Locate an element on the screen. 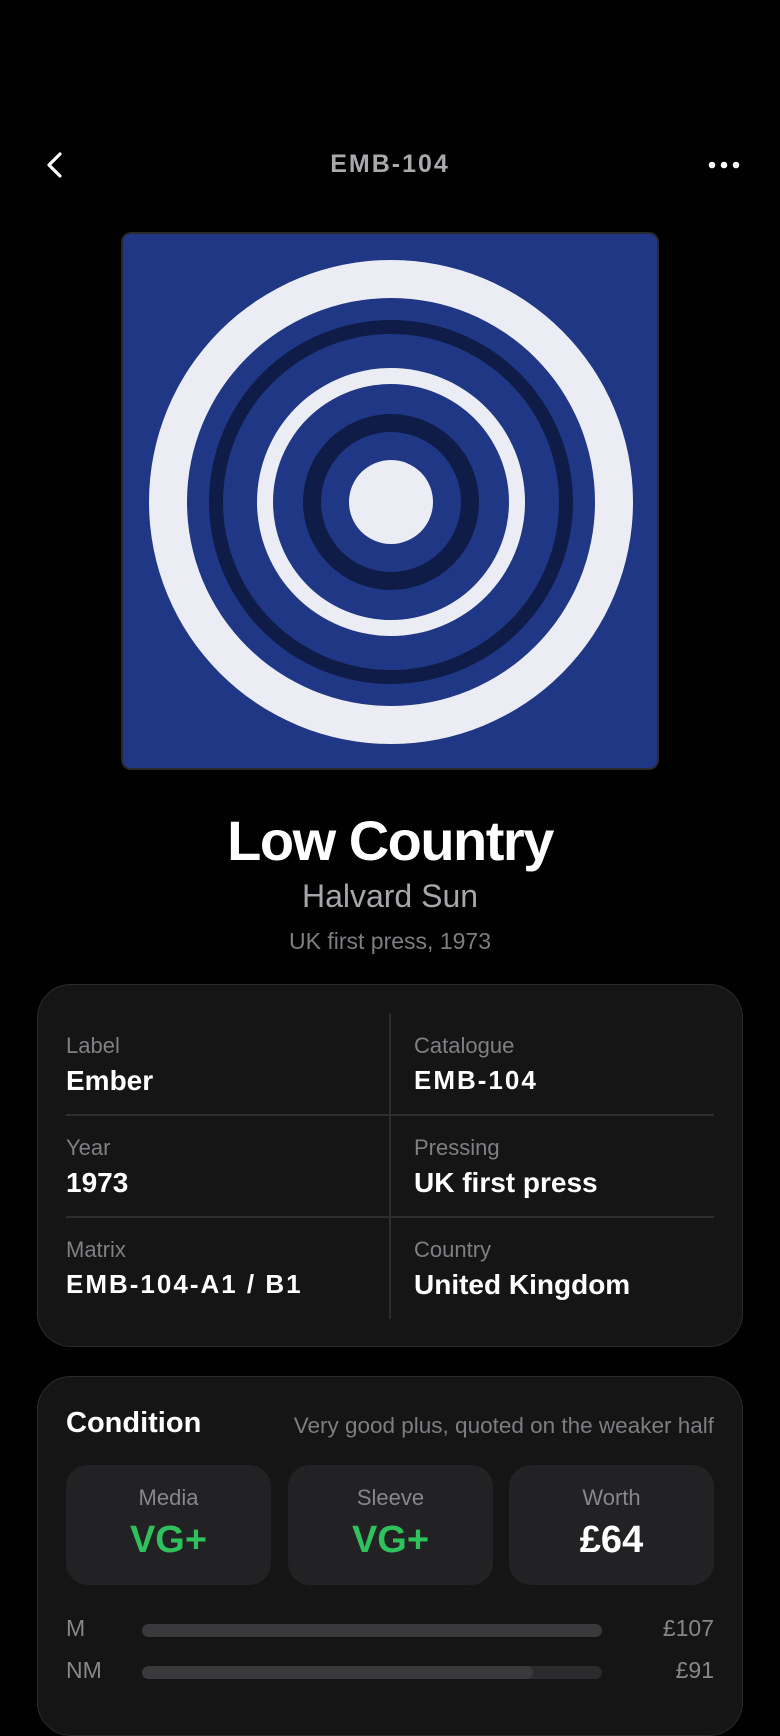 Image resolution: width=780 pixels, height=1736 pixels. divider is located at coordinates (390, 1166).